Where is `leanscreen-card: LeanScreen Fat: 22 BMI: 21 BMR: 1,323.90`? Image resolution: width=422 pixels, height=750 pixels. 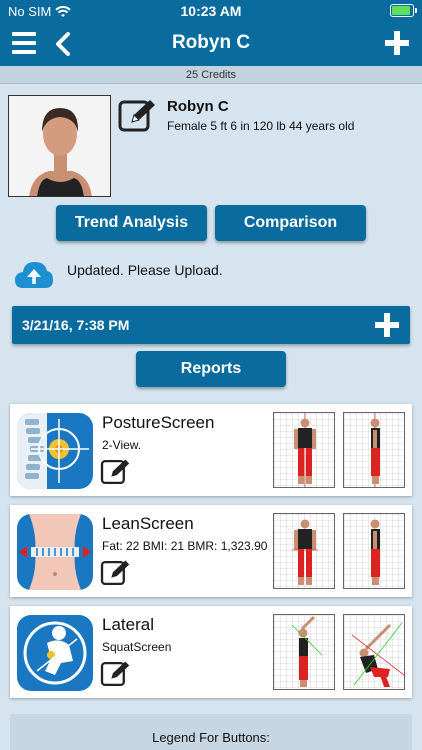 leanscreen-card: LeanScreen Fat: 22 BMI: 21 BMR: 1,323.90 is located at coordinates (211, 551).